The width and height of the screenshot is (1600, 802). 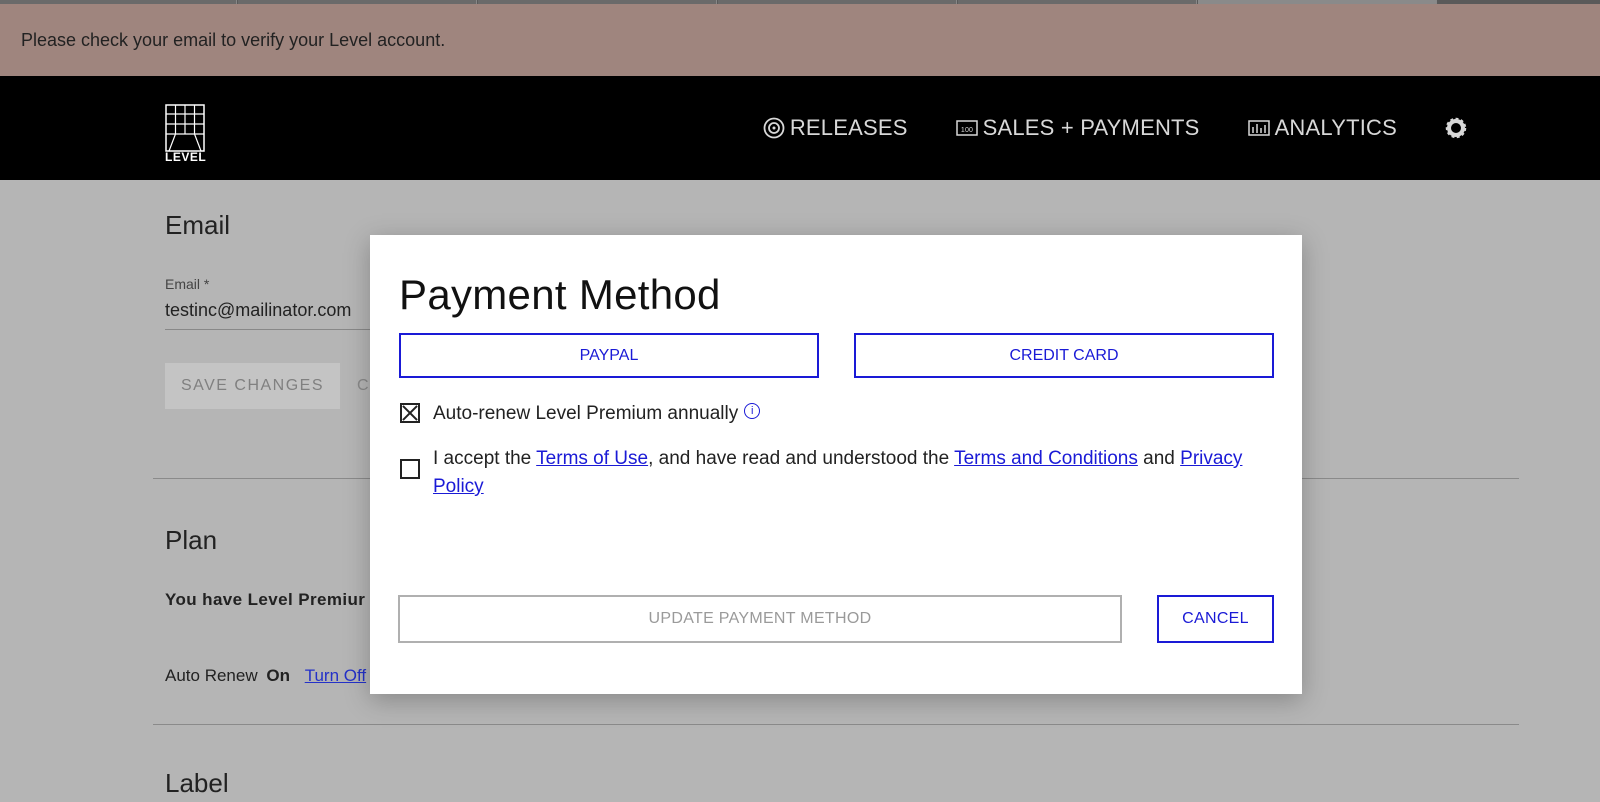 What do you see at coordinates (211, 675) in the screenshot?
I see `auto-renew-label: Auto Renew` at bounding box center [211, 675].